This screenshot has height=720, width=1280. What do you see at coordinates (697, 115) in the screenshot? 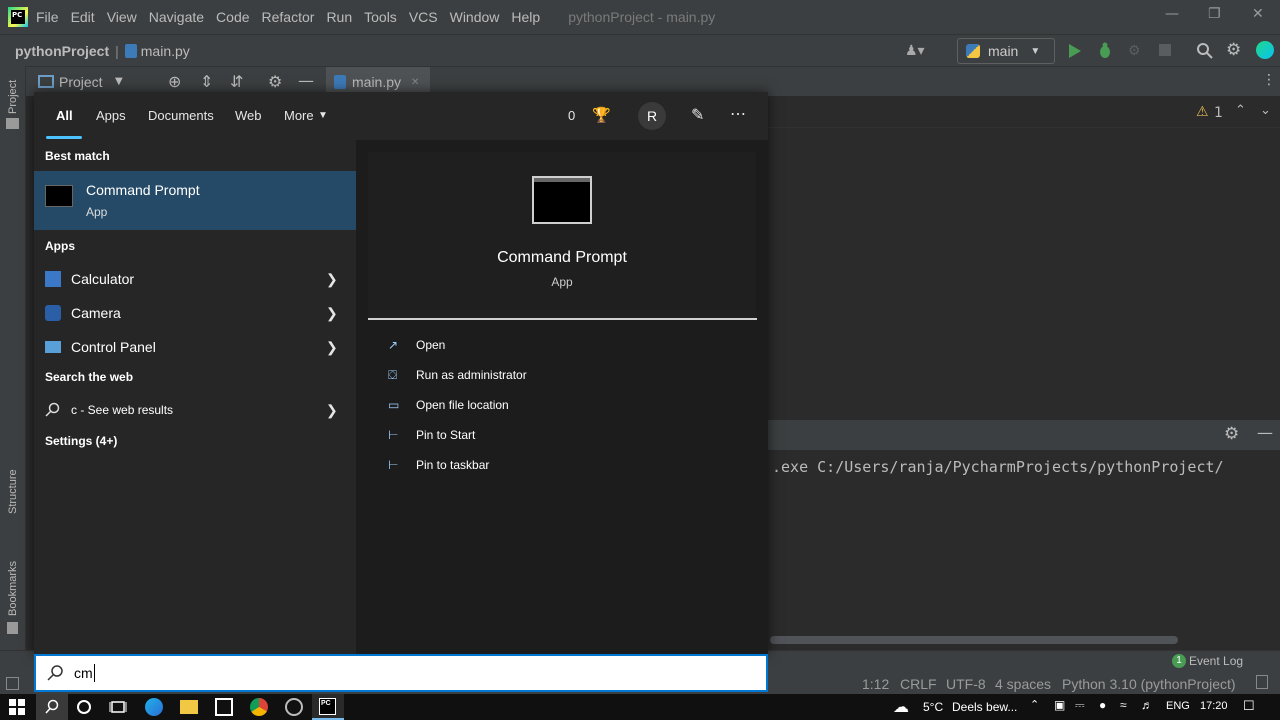
I see `feedback-icon: ✎` at bounding box center [697, 115].